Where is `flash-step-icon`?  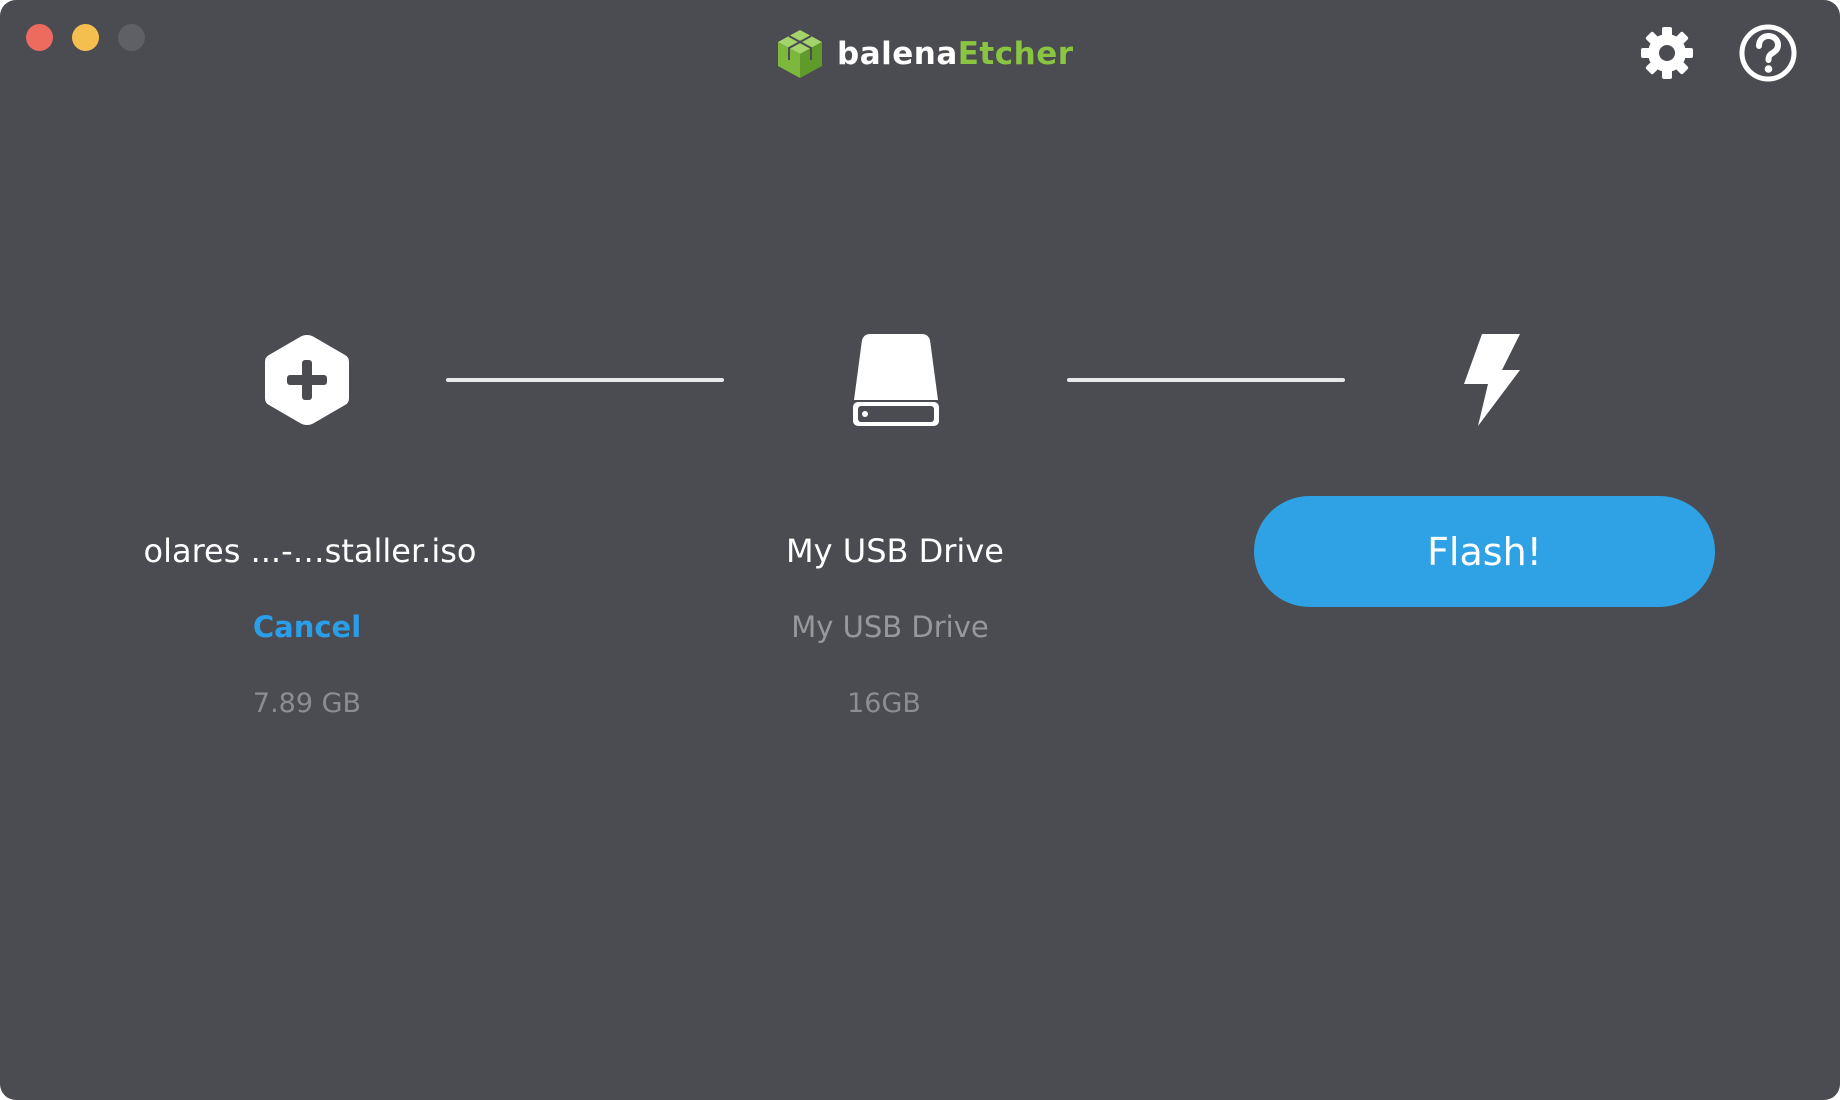
flash-step-icon is located at coordinates (1491, 380).